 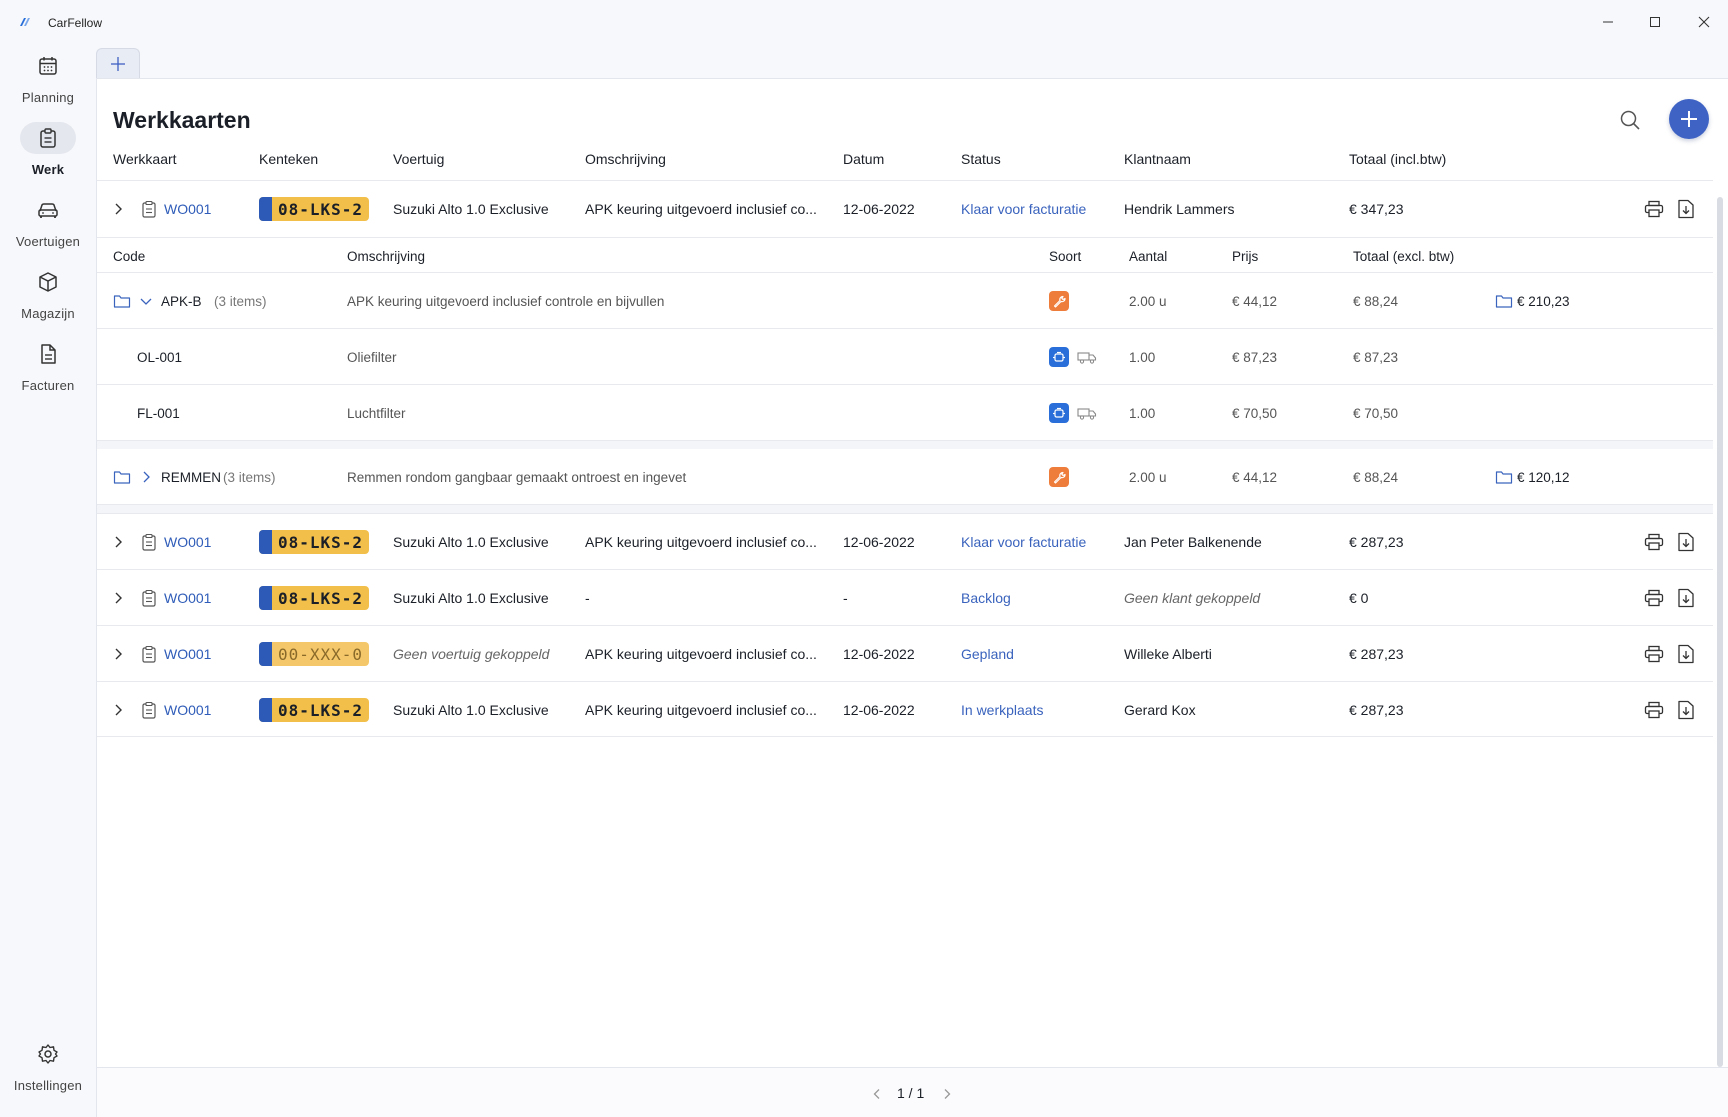 I want to click on next-page-button, so click(x=947, y=1094).